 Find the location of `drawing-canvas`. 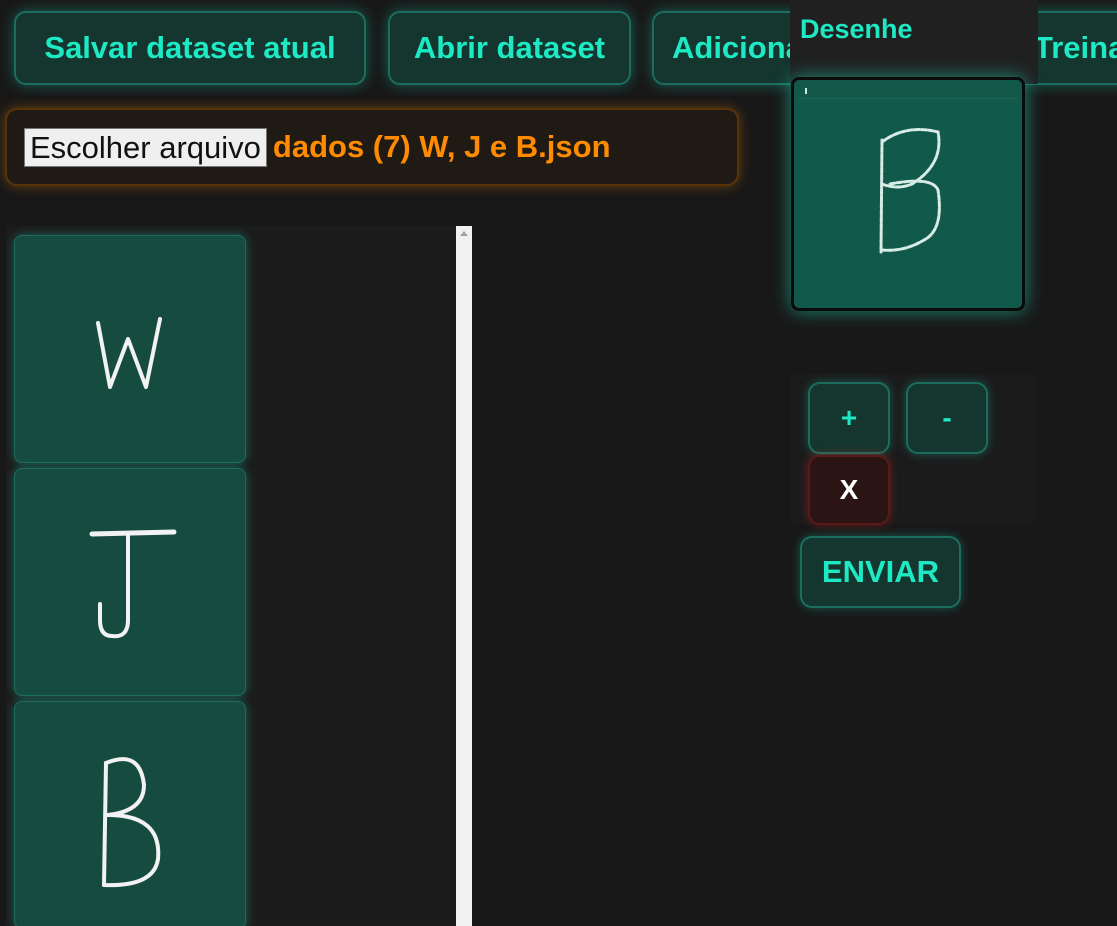

drawing-canvas is located at coordinates (908, 194).